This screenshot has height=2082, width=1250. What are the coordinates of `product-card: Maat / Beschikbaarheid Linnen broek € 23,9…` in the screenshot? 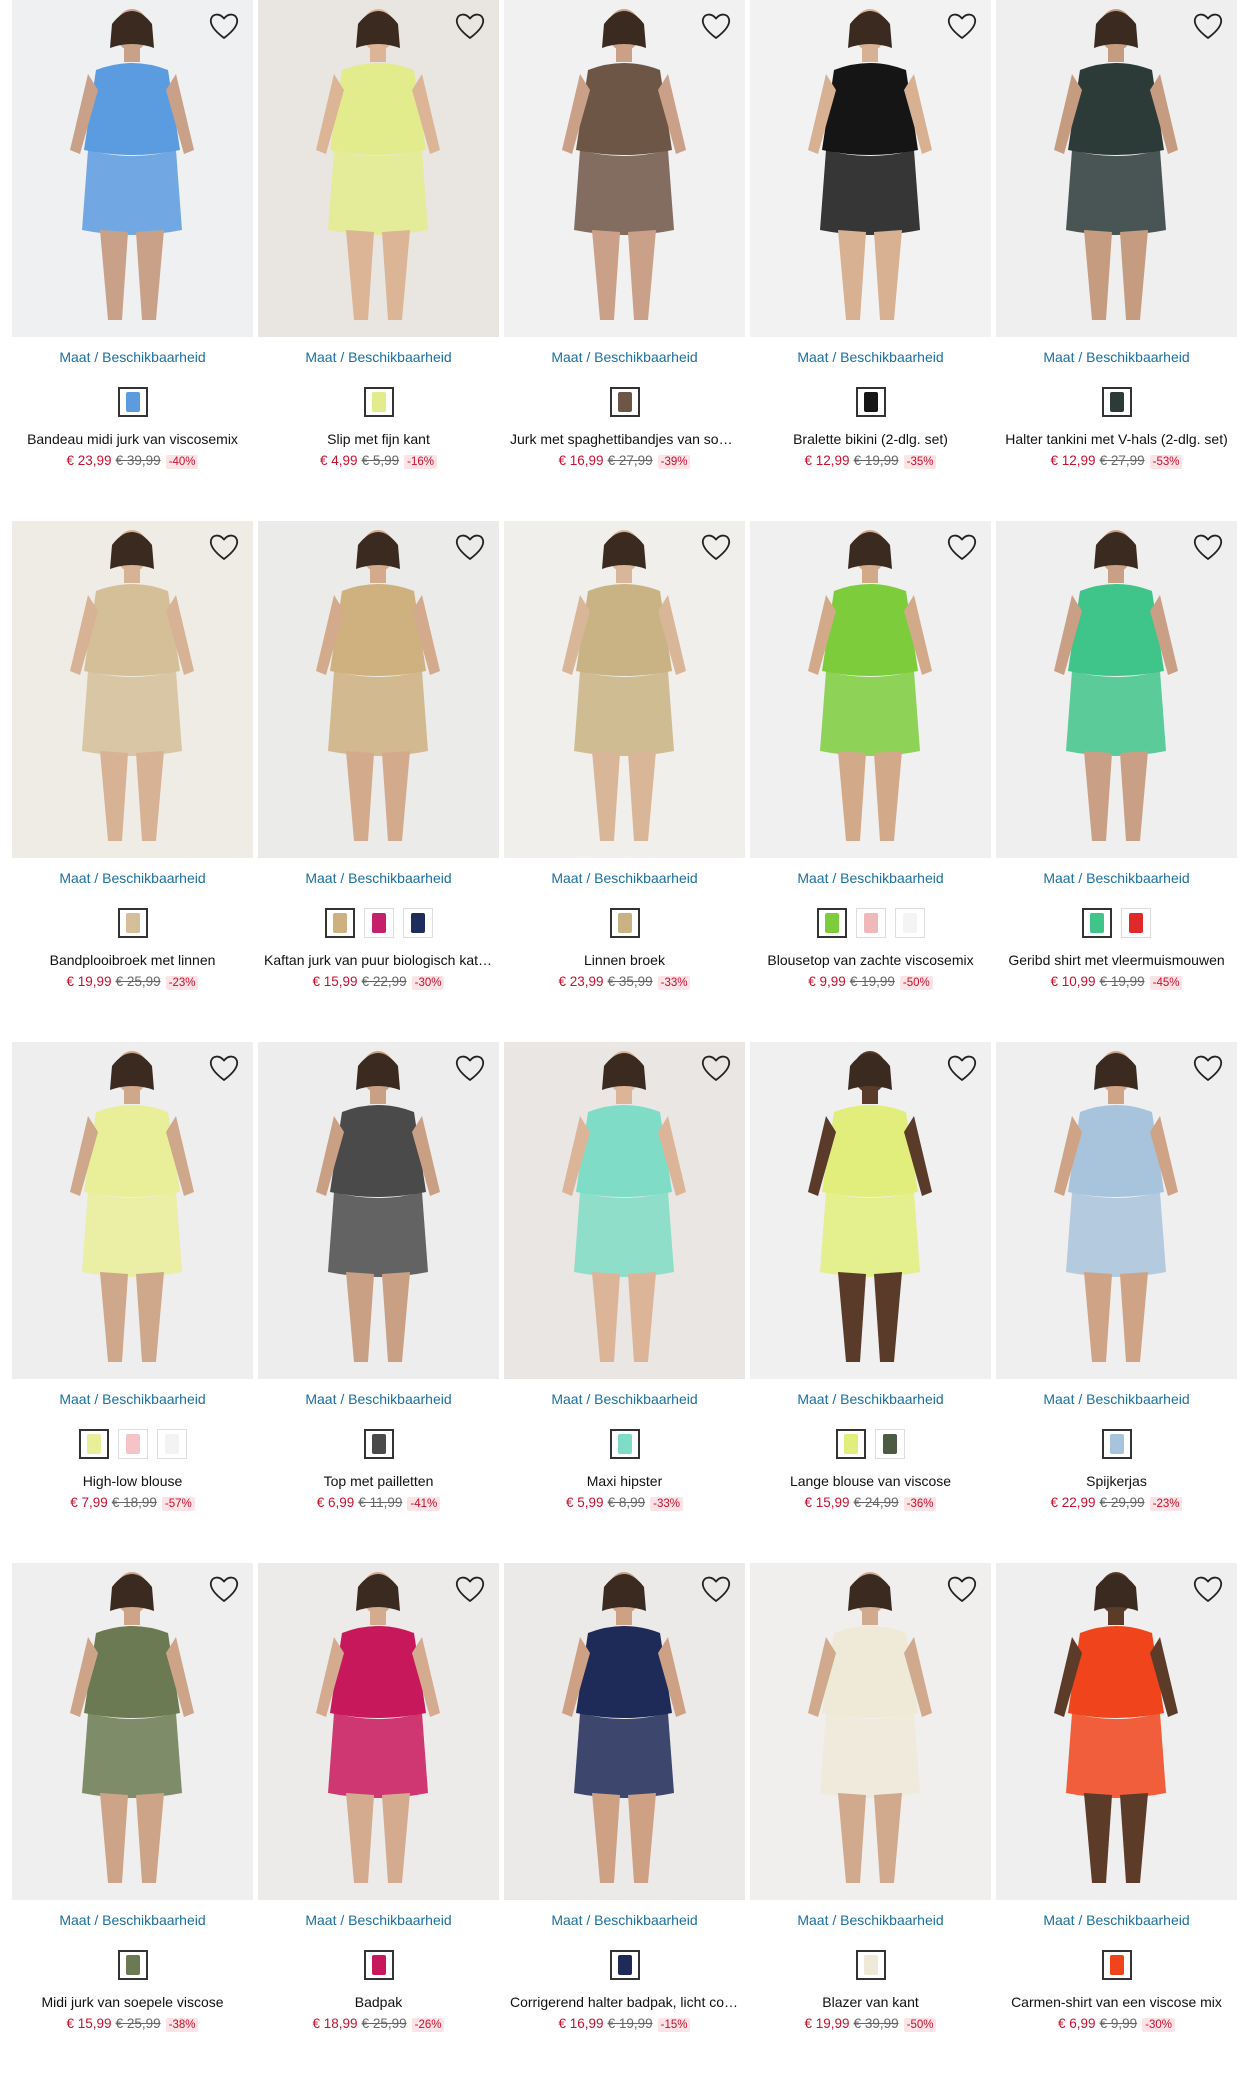 It's located at (624, 781).